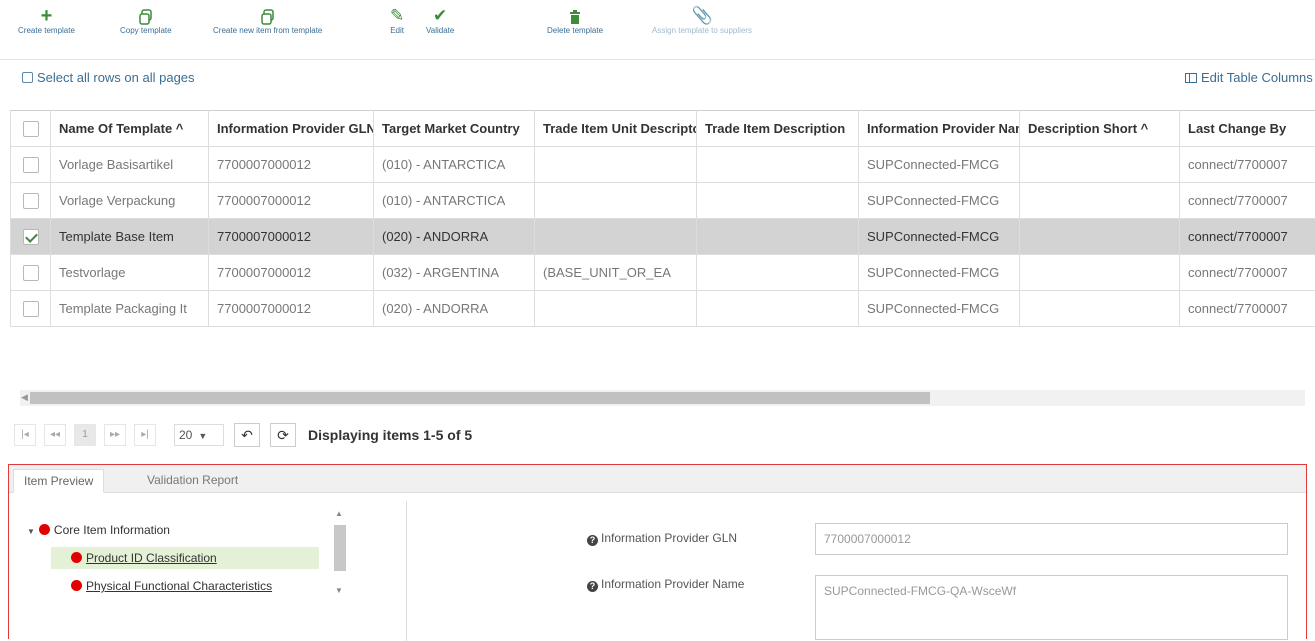  I want to click on create-item-from-template-button: Create new item from template, so click(267, 20).